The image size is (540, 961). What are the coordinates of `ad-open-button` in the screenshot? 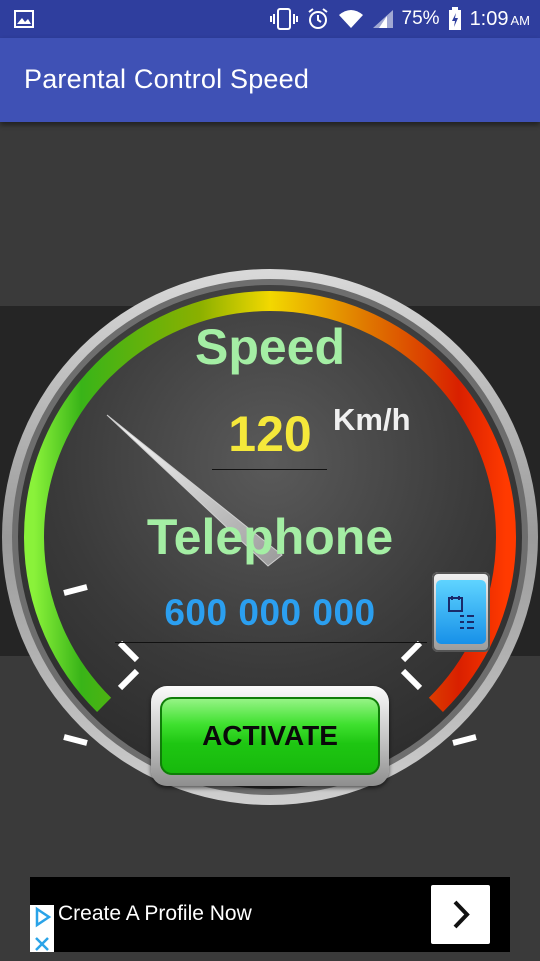 It's located at (460, 914).